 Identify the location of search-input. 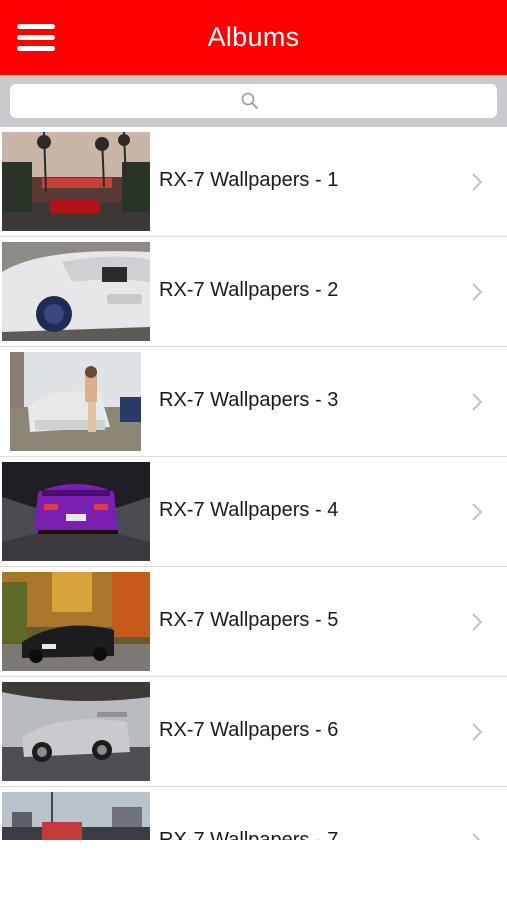
(253, 101).